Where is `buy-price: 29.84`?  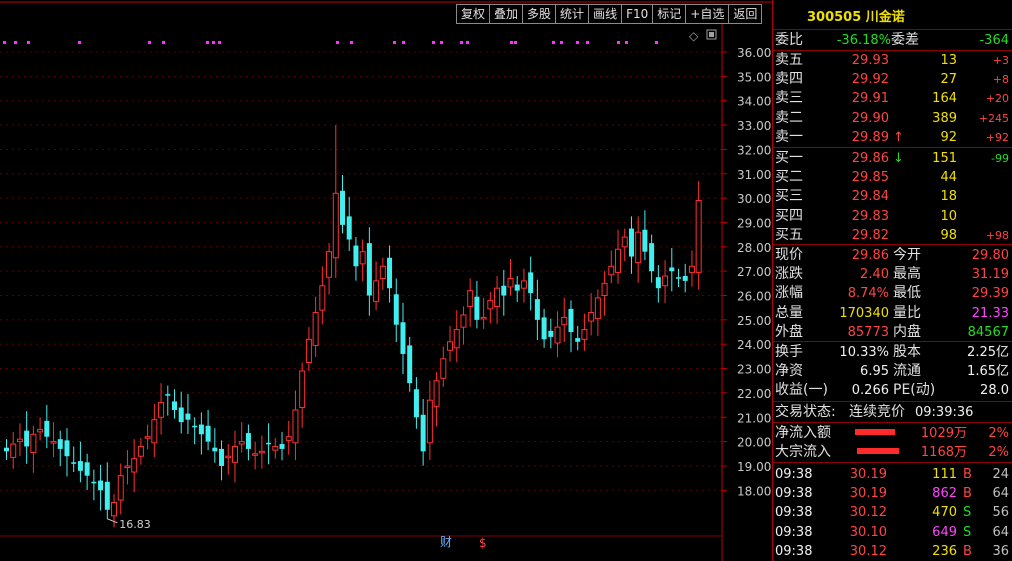 buy-price: 29.84 is located at coordinates (870, 197).